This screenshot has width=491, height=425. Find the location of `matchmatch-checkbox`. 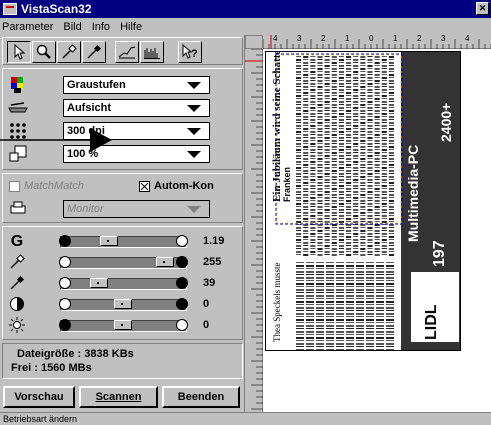

matchmatch-checkbox is located at coordinates (14, 186).